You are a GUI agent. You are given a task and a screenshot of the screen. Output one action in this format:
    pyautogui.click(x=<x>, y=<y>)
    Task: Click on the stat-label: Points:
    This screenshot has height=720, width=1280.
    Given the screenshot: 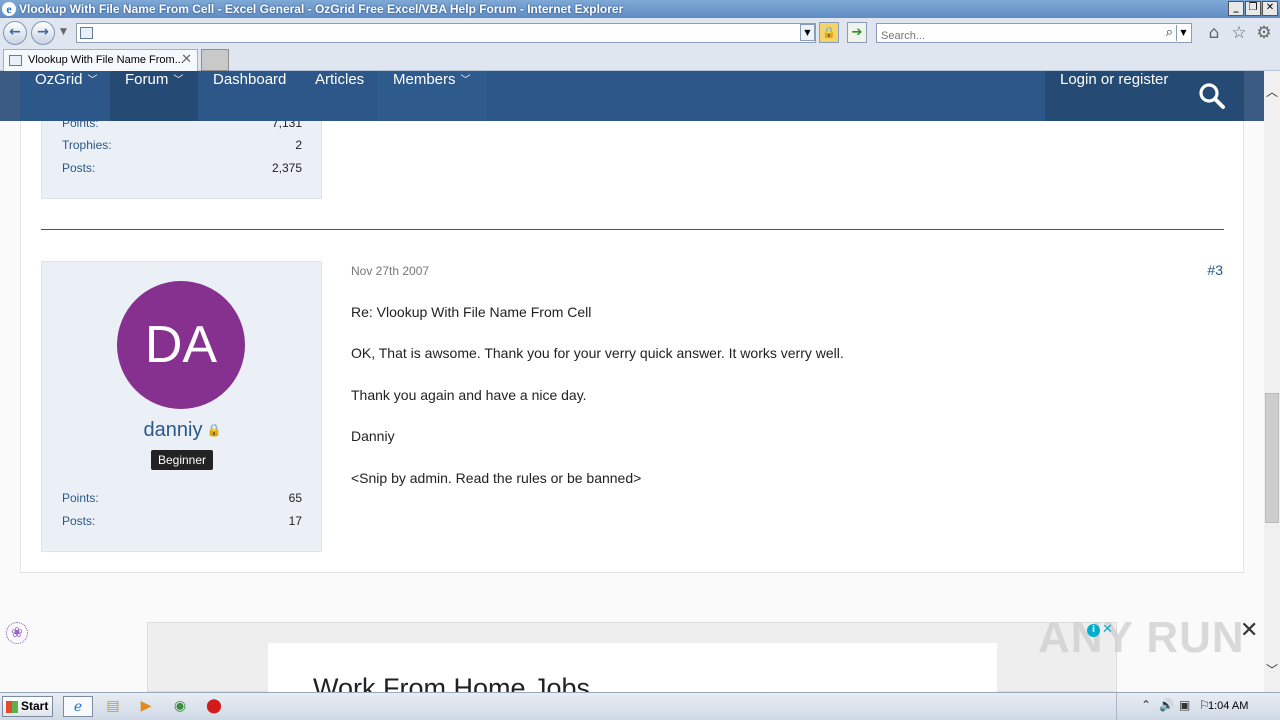 What is the action you would take?
    pyautogui.click(x=80, y=498)
    